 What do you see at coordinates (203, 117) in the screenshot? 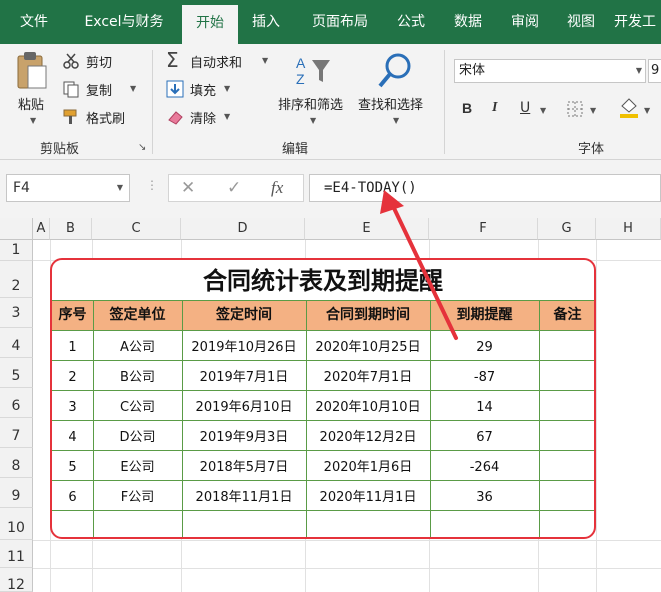
I see `clear-button: 清除` at bounding box center [203, 117].